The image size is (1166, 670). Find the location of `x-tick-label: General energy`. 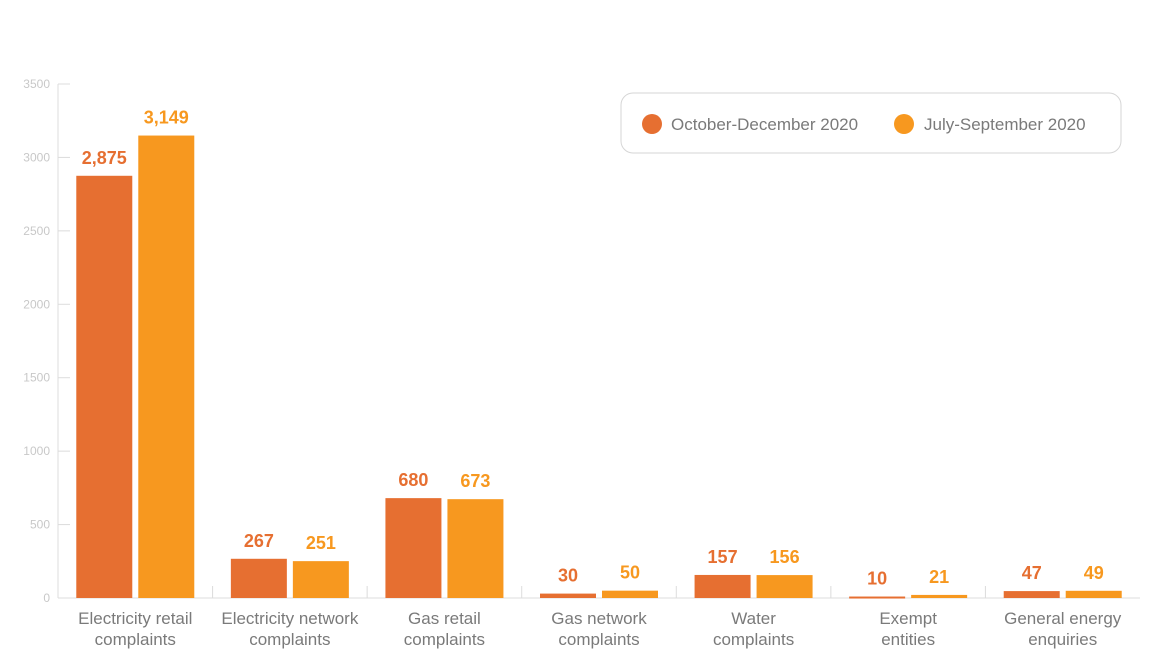

x-tick-label: General energy is located at coordinates (1063, 618).